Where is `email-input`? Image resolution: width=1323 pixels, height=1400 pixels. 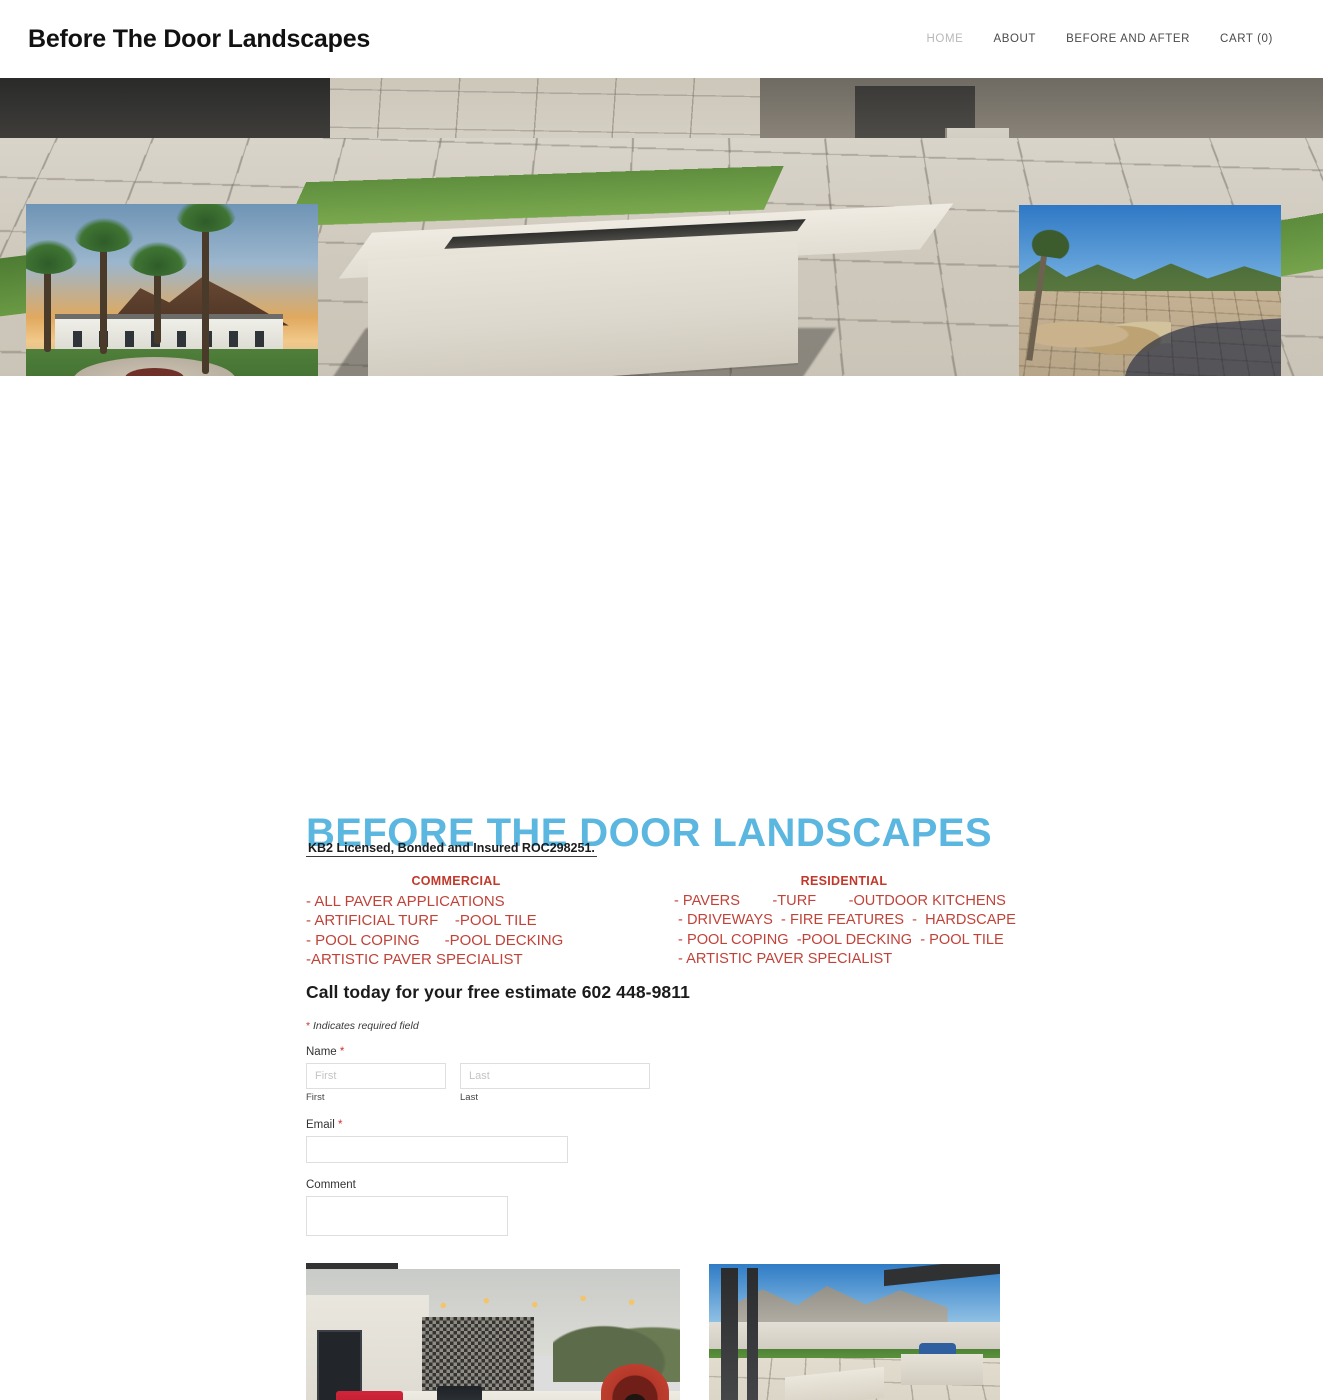 email-input is located at coordinates (437, 1149).